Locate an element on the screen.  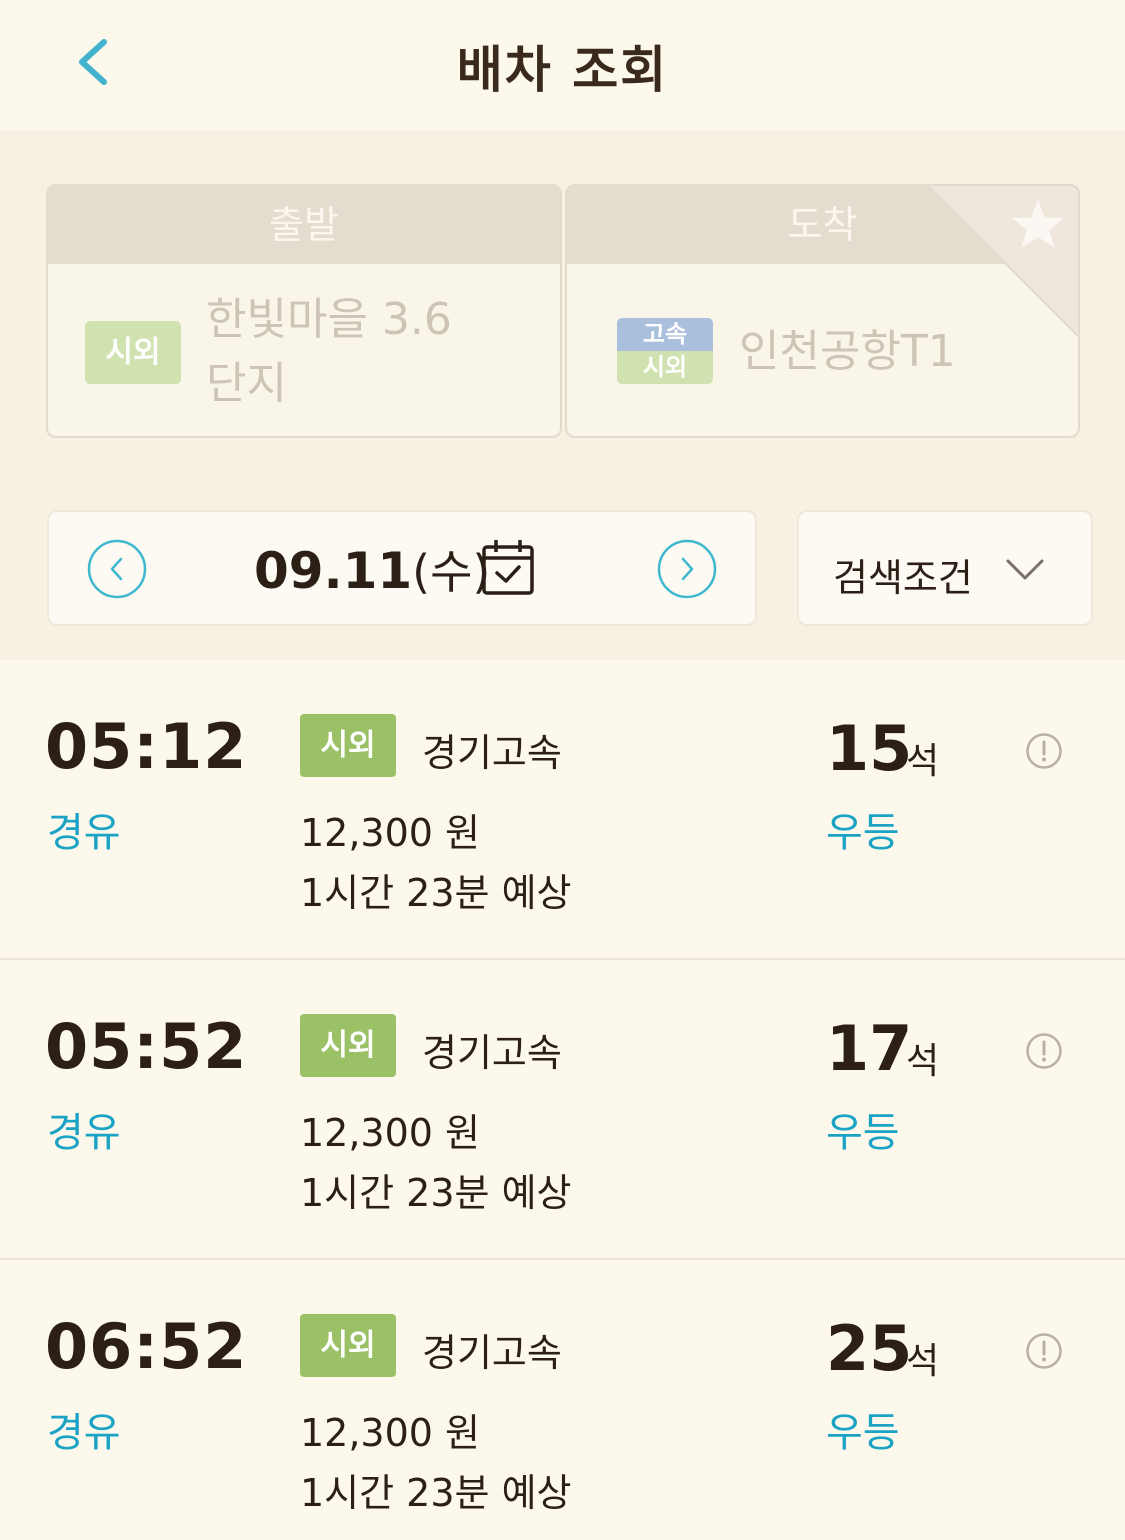
chevron-down-icon is located at coordinates (1025, 569).